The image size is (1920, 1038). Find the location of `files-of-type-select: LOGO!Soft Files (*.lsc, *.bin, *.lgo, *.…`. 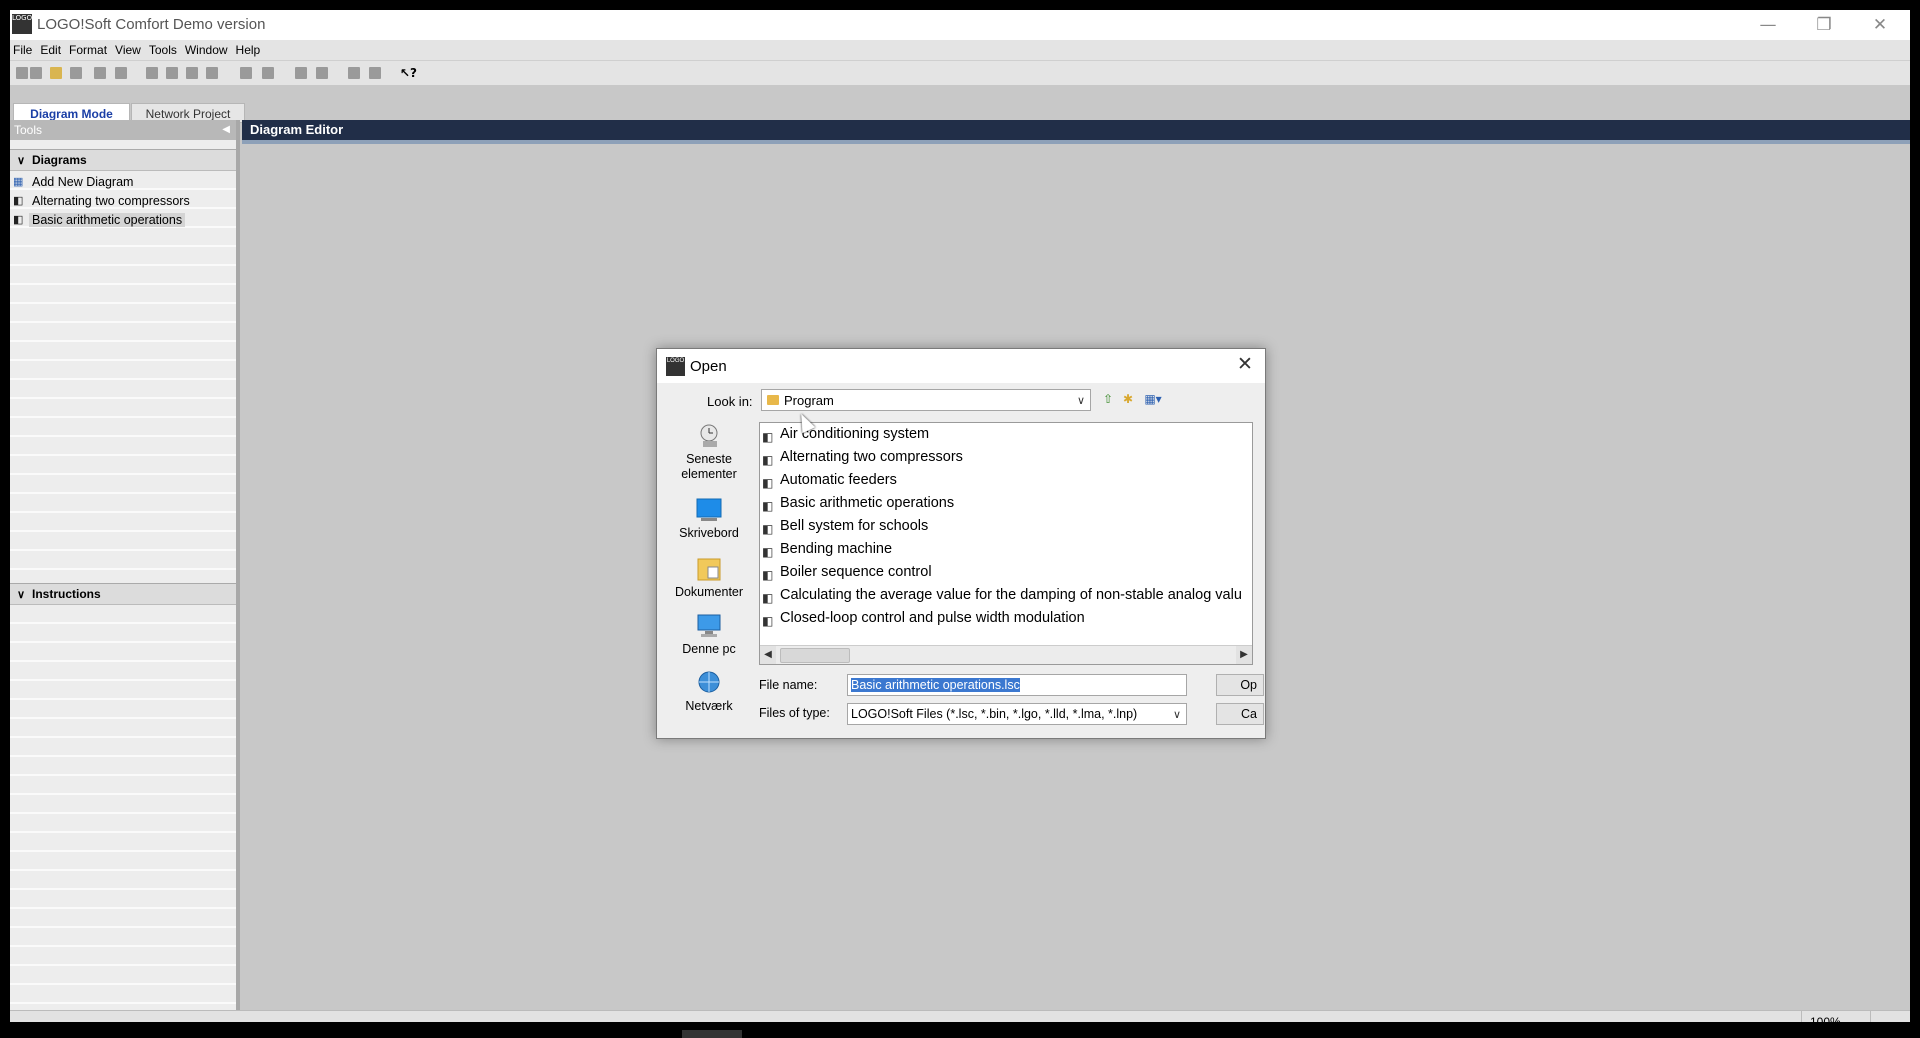

files-of-type-select: LOGO!Soft Files (*.lsc, *.bin, *.lgo, *.… is located at coordinates (1017, 714).